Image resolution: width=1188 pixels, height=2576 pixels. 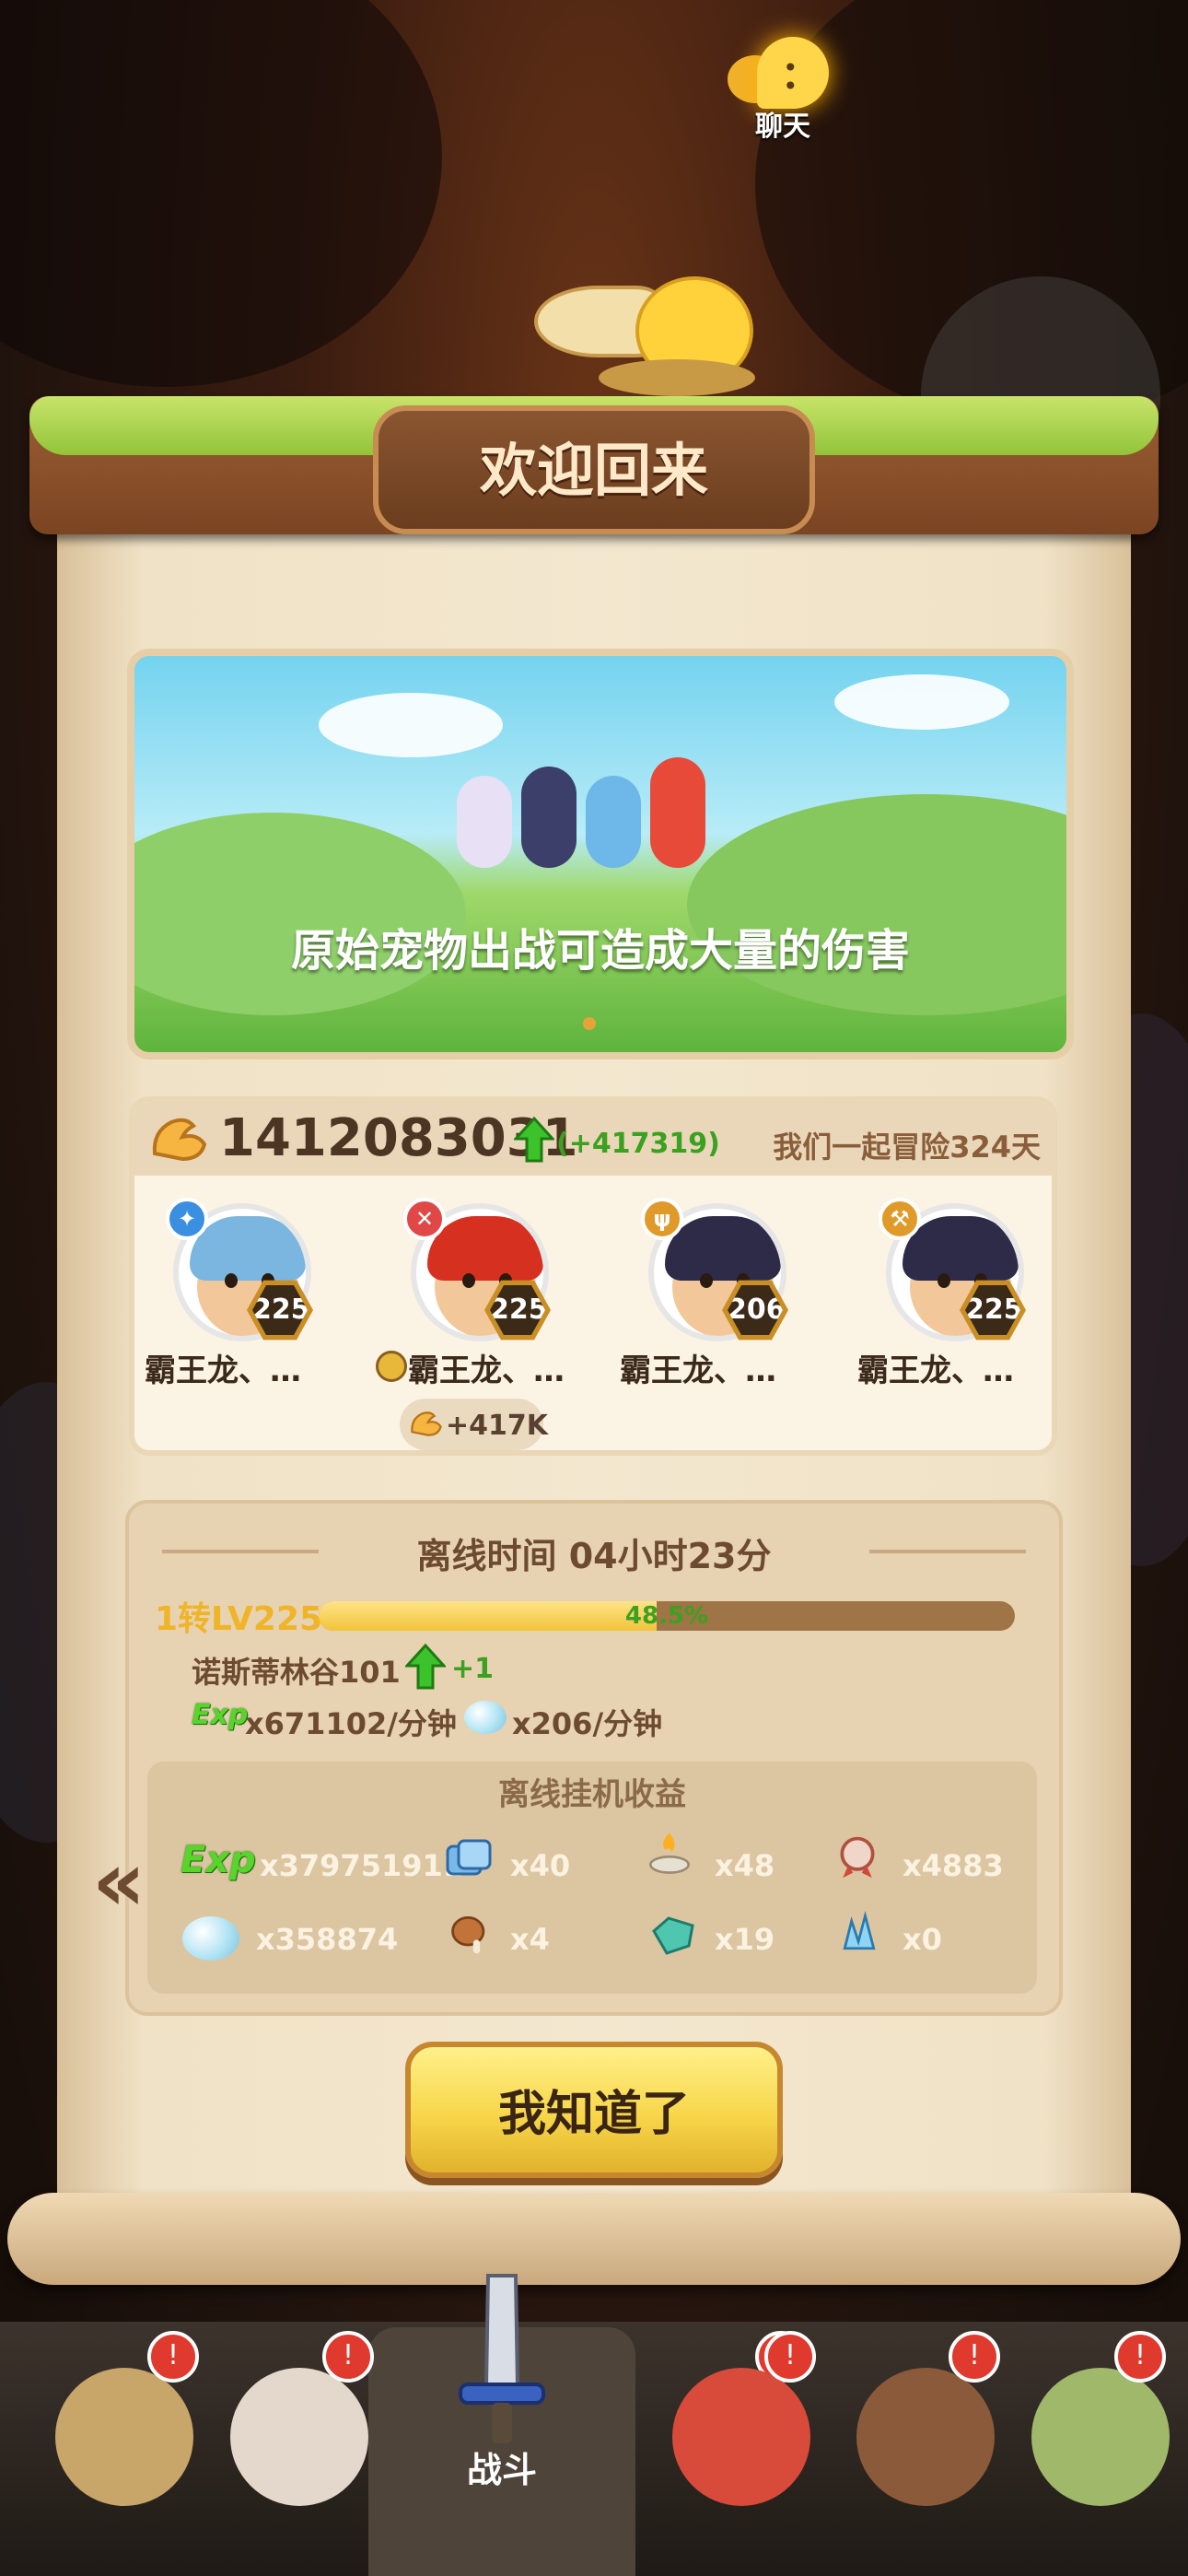 What do you see at coordinates (296, 1672) in the screenshot?
I see `stage-name: 诺斯蒂林谷101` at bounding box center [296, 1672].